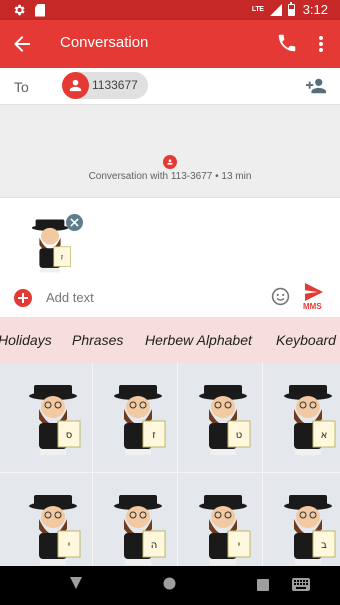 The image size is (340, 605). I want to click on sticker-item: ב, so click(301, 519).